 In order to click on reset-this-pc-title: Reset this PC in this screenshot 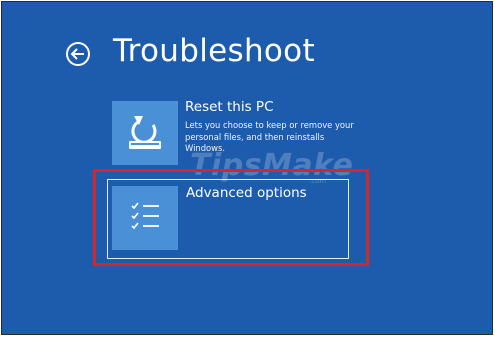, I will do `click(229, 107)`.